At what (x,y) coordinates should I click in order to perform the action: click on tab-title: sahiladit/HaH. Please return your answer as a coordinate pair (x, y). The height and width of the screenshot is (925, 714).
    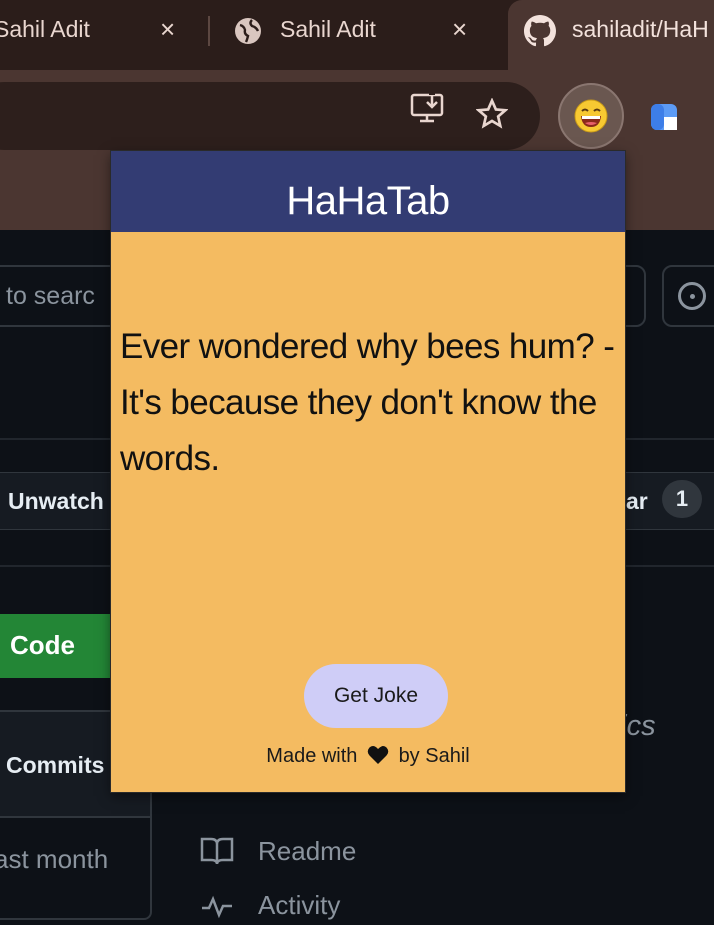
    Looking at the image, I should click on (640, 29).